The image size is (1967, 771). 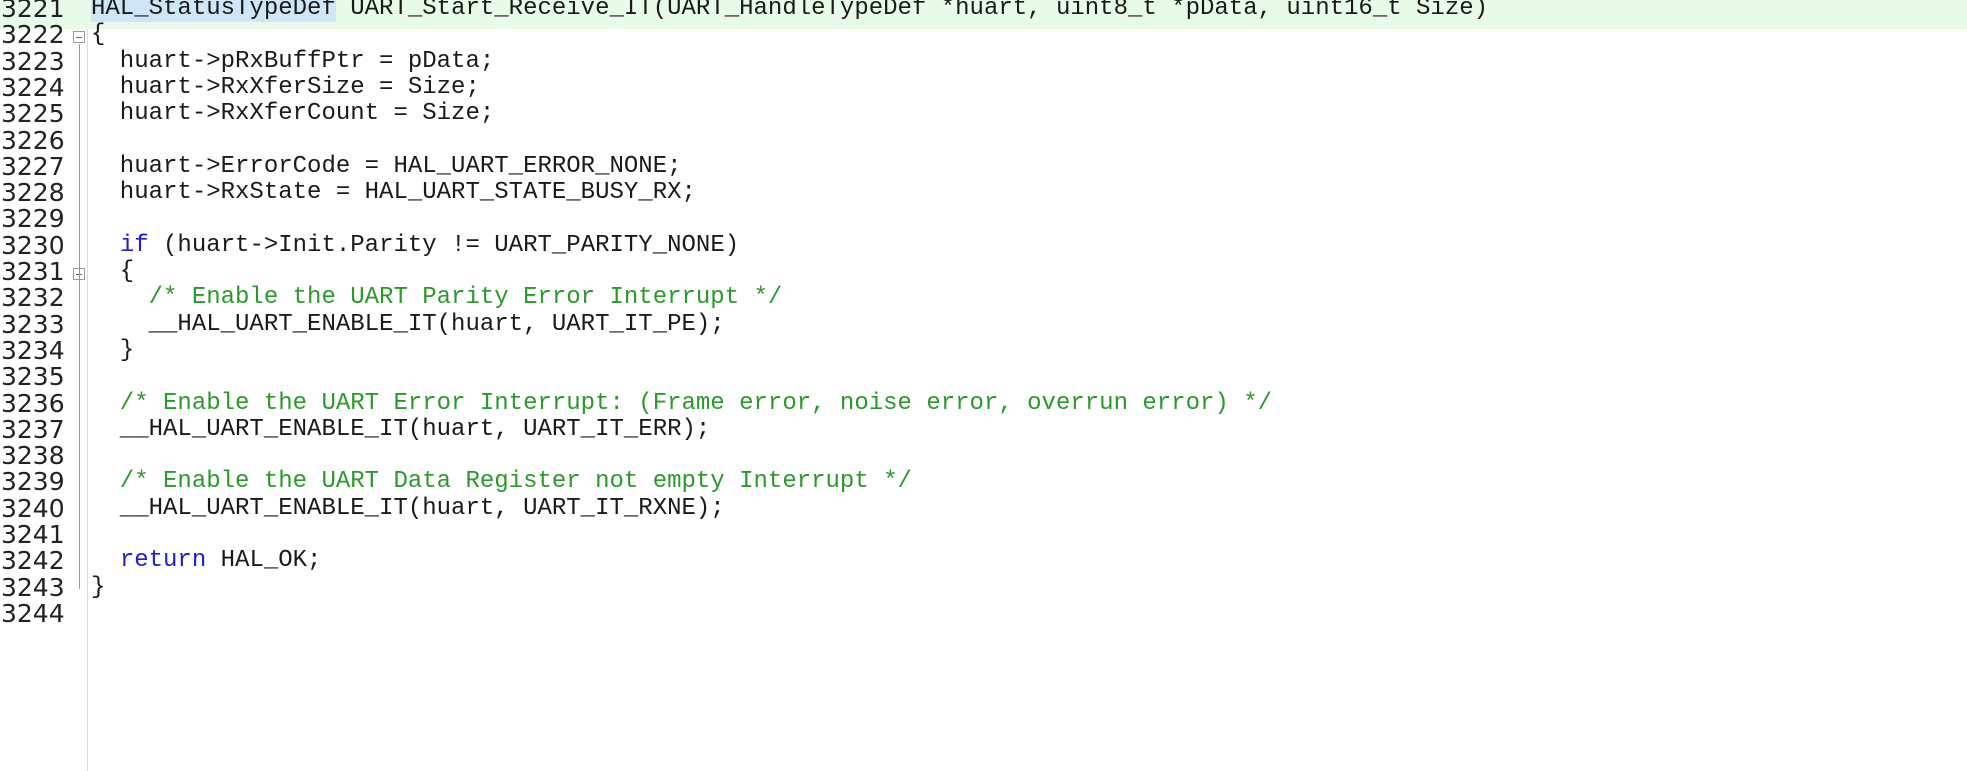 I want to click on fold-guide-line, so click(x=79, y=330).